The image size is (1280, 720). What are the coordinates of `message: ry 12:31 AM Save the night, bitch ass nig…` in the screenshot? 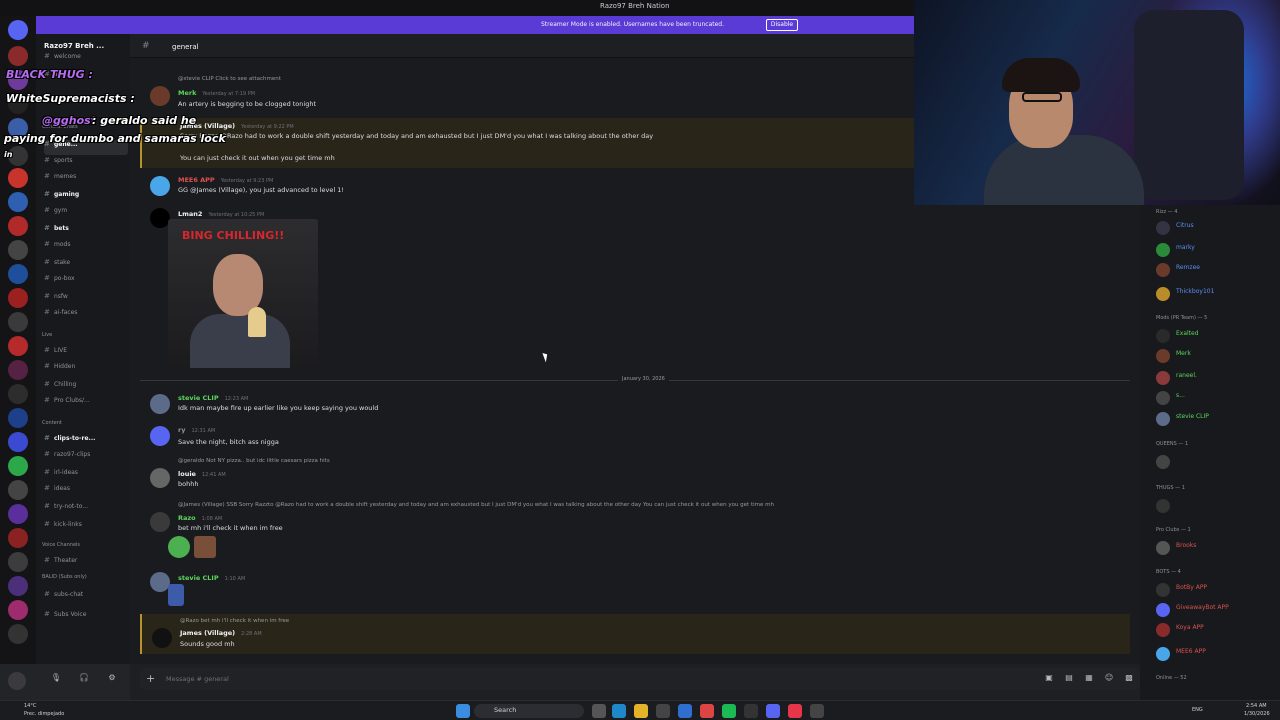 It's located at (635, 437).